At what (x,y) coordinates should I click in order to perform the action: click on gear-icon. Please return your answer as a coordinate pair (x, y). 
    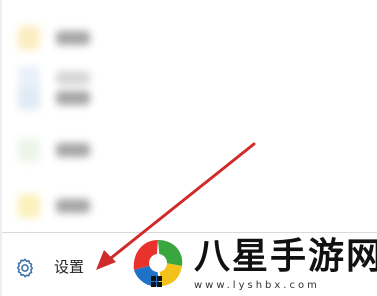
    Looking at the image, I should click on (25, 268).